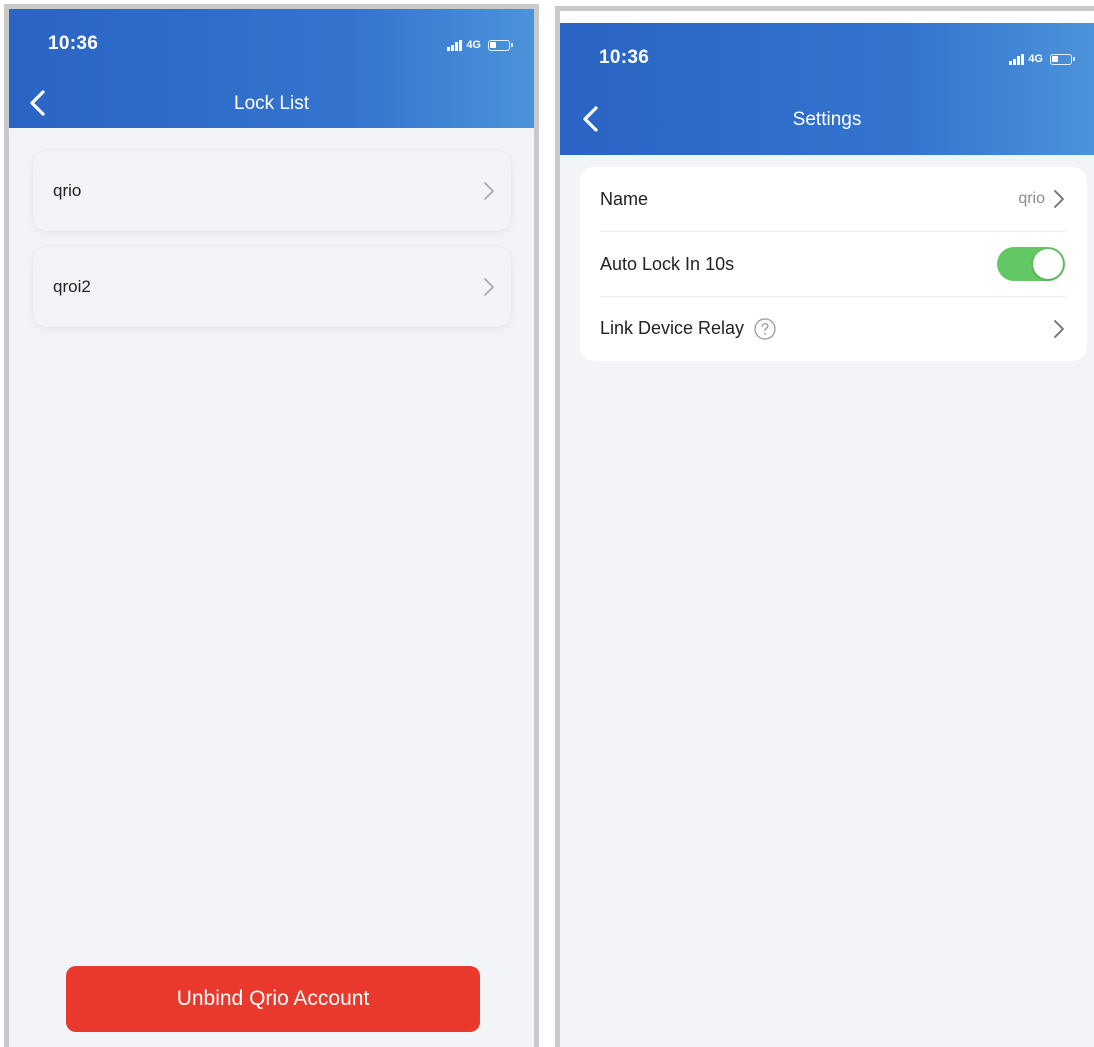  Describe the element at coordinates (72, 286) in the screenshot. I see `lock-item-label: qroi2` at that location.